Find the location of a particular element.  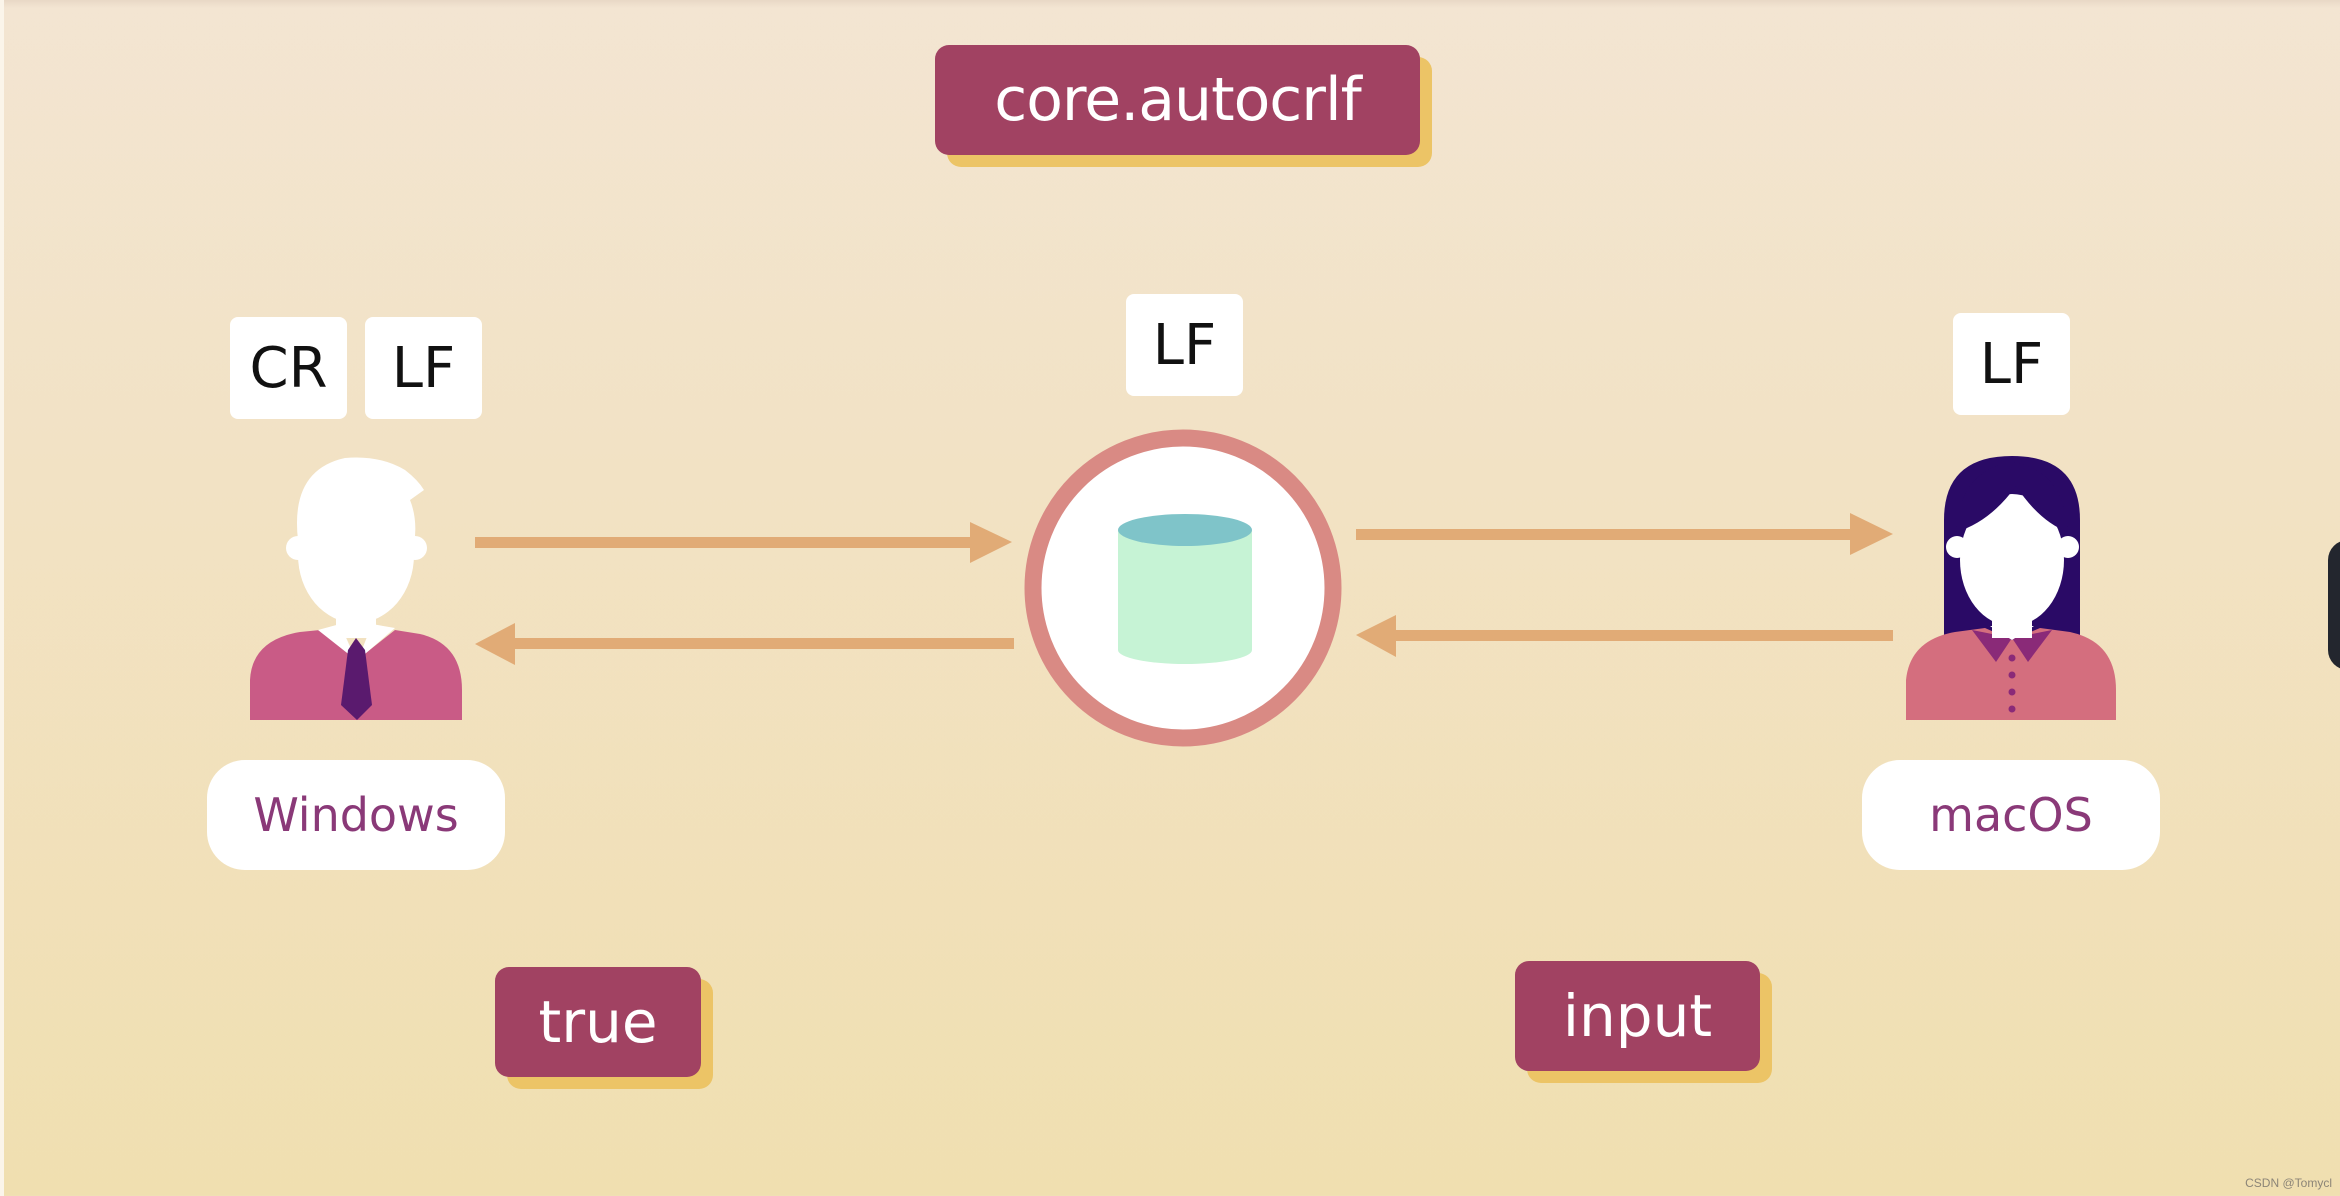

windows-setting-text: true is located at coordinates (598, 1022).